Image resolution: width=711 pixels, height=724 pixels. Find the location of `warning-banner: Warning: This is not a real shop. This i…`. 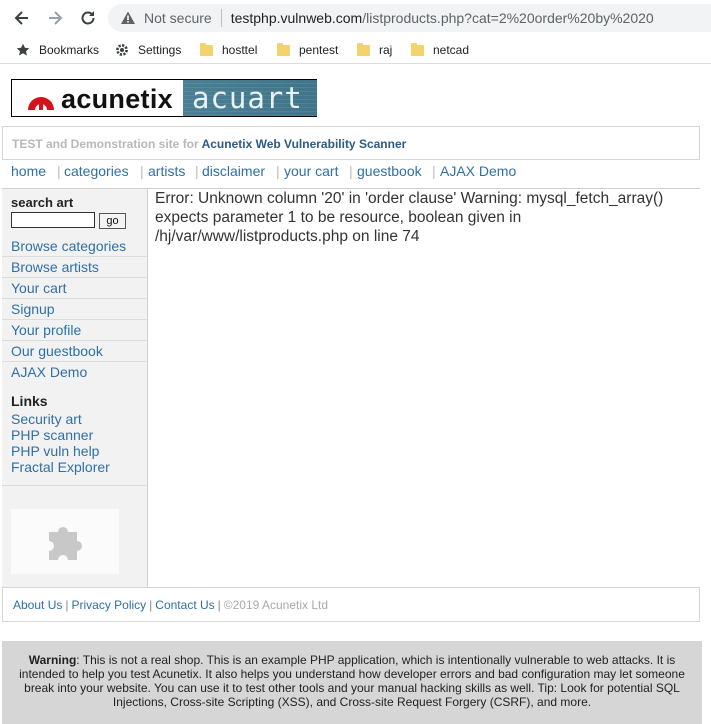

warning-banner: Warning: This is not a real shop. This i… is located at coordinates (352, 682).